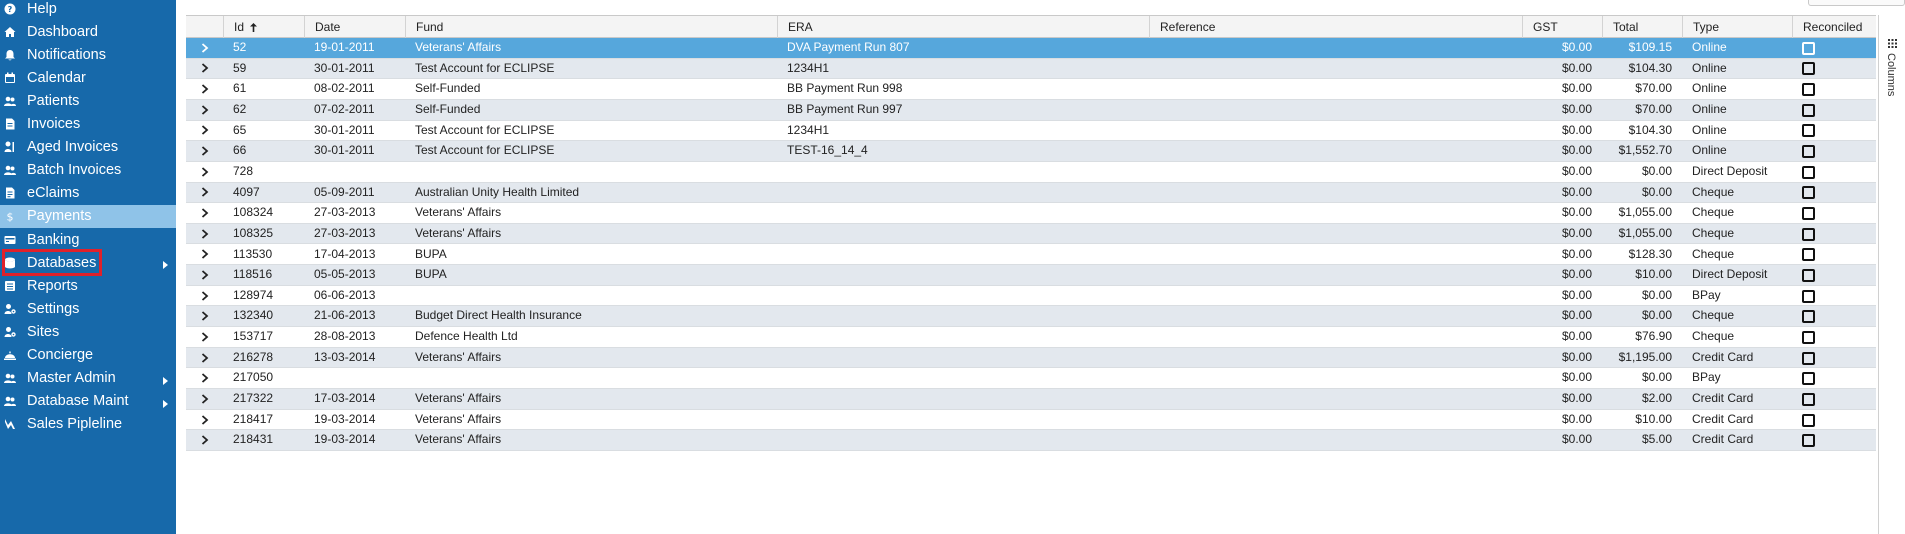 The width and height of the screenshot is (1905, 534). Describe the element at coordinates (963, 27) in the screenshot. I see `column-header-era: ERA` at that location.